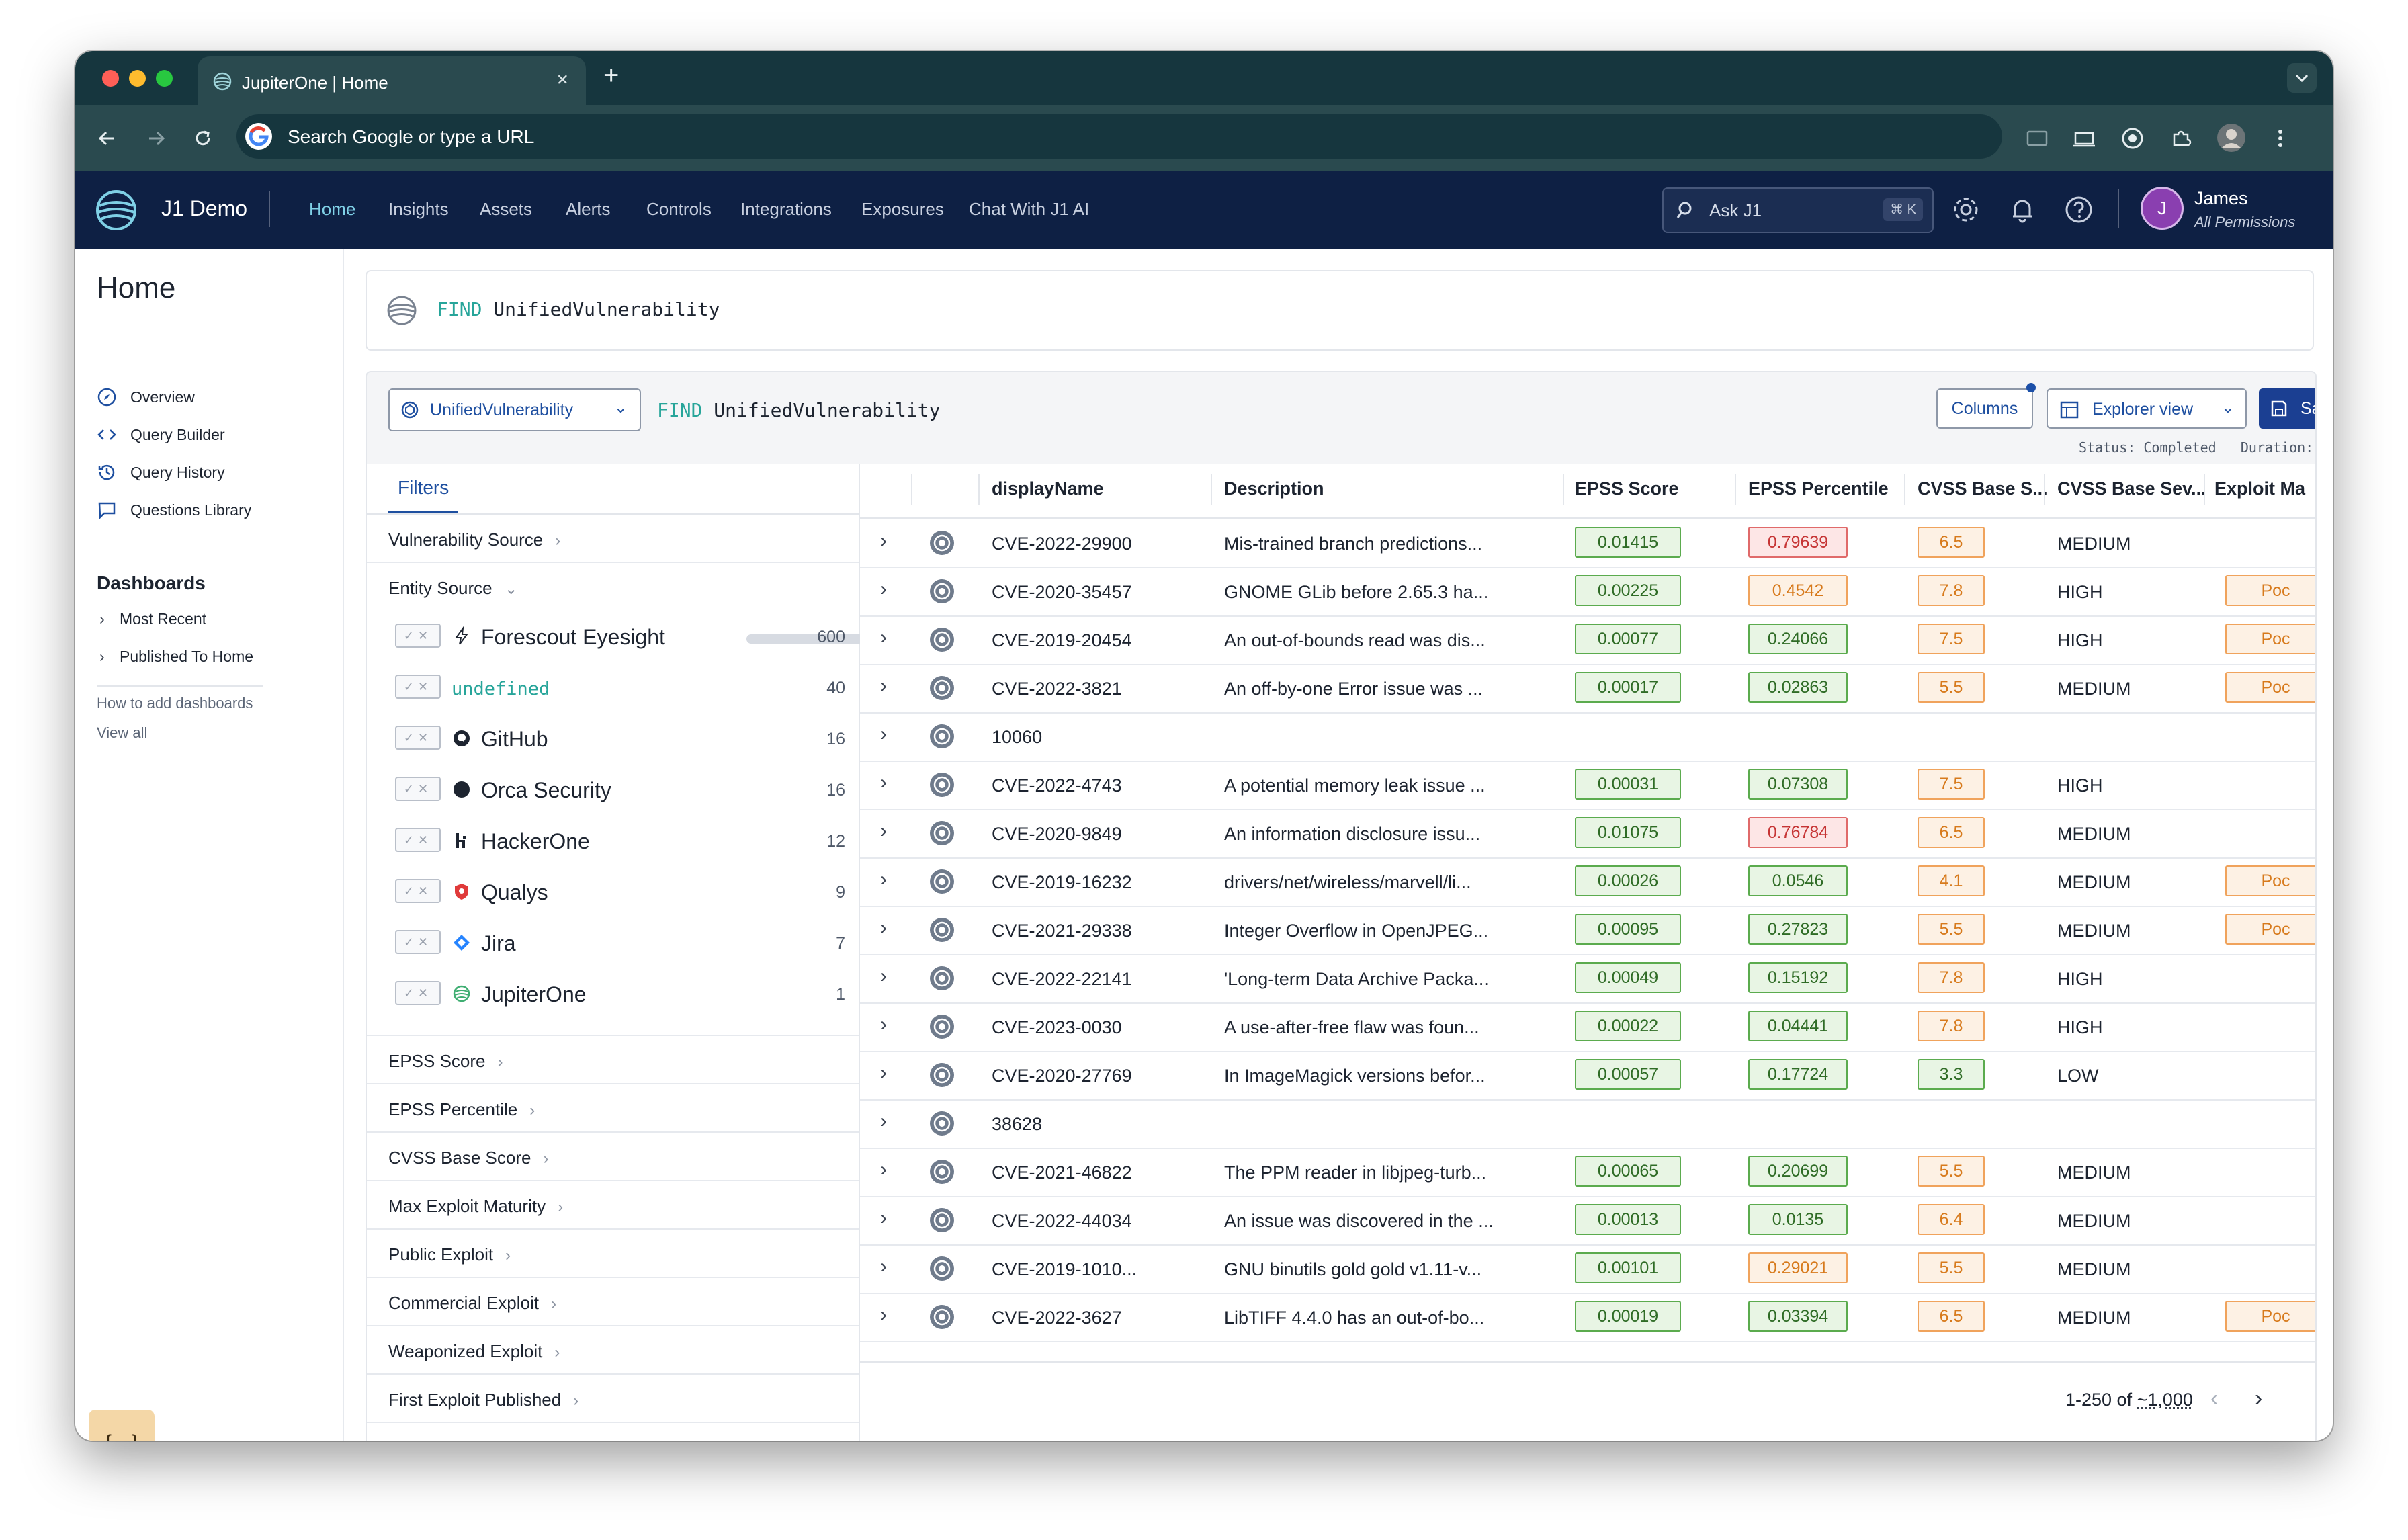  I want to click on column-header-displayname: displayName, so click(1048, 488).